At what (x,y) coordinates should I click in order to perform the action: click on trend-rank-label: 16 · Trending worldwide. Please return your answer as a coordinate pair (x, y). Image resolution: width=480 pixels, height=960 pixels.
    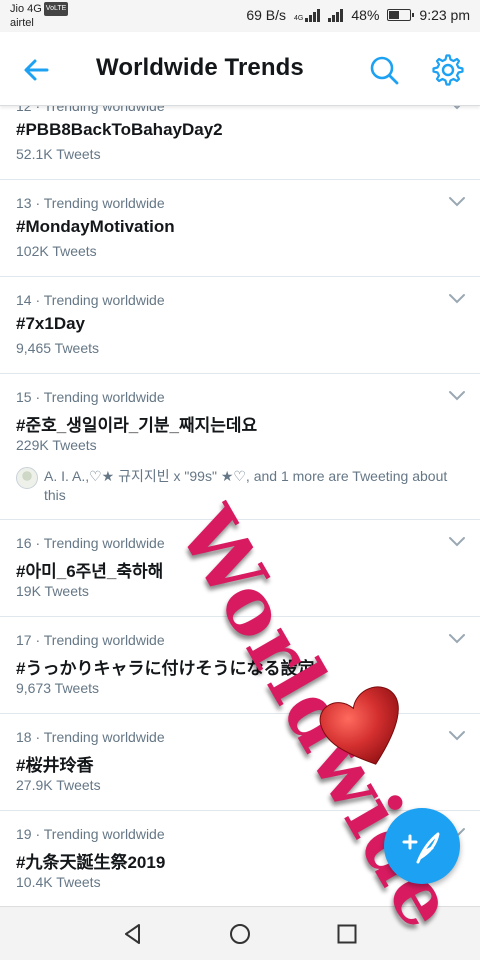
    Looking at the image, I should click on (90, 543).